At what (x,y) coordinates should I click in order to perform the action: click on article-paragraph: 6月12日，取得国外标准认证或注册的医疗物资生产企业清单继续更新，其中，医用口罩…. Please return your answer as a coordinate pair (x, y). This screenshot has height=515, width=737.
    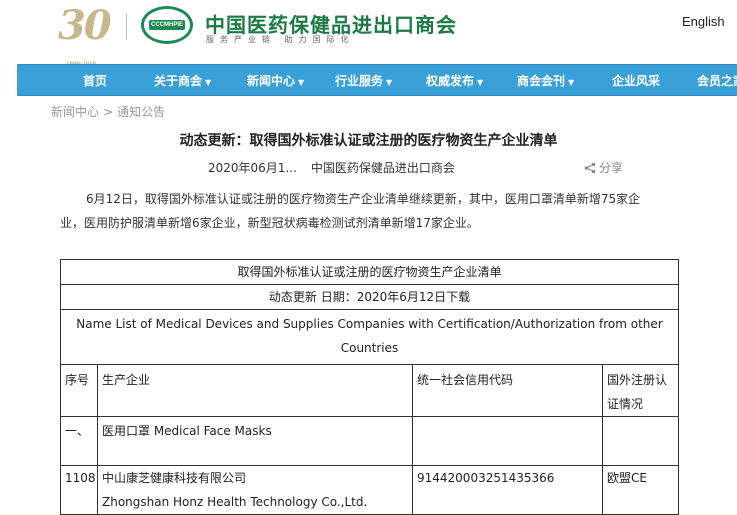
    Looking at the image, I should click on (350, 211).